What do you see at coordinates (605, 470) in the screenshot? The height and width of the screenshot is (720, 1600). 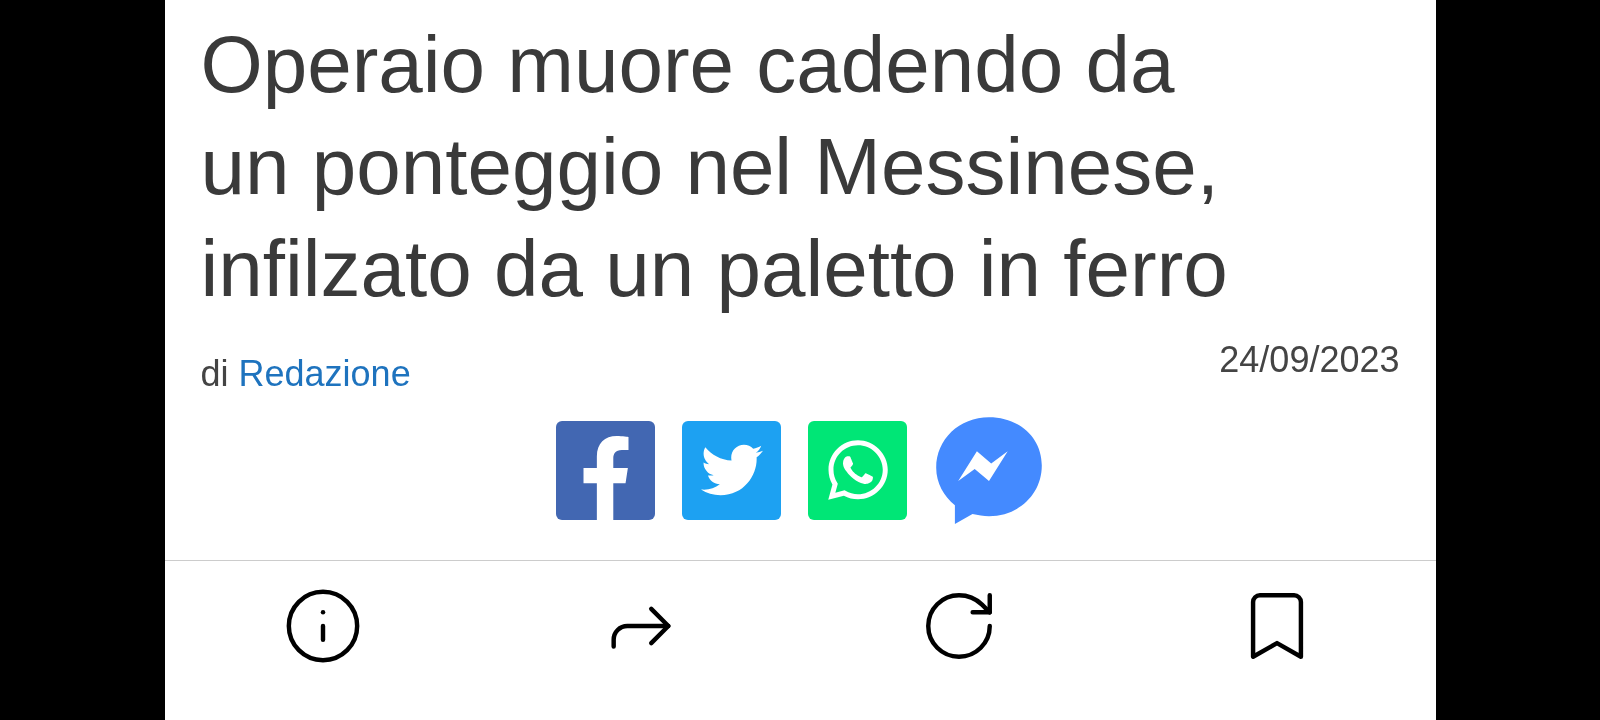 I see `facebook-share-button` at bounding box center [605, 470].